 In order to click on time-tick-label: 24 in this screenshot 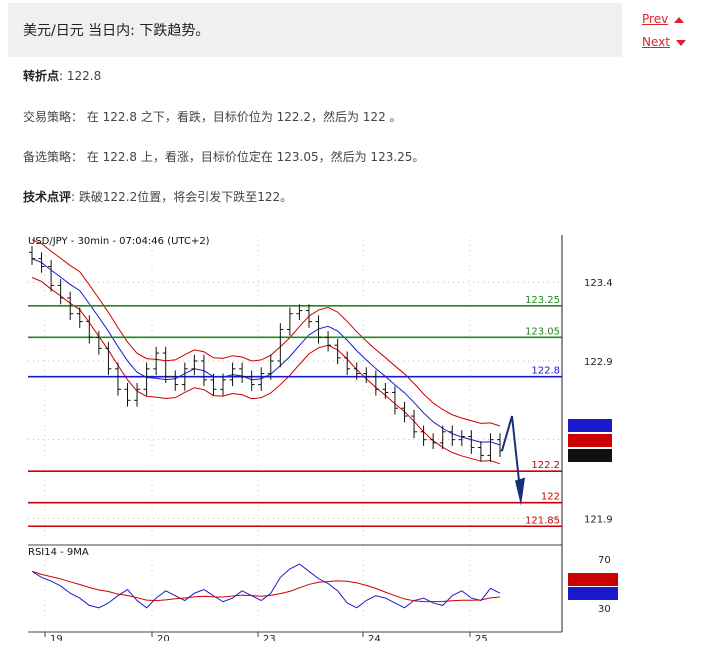, I will do `click(374, 637)`.